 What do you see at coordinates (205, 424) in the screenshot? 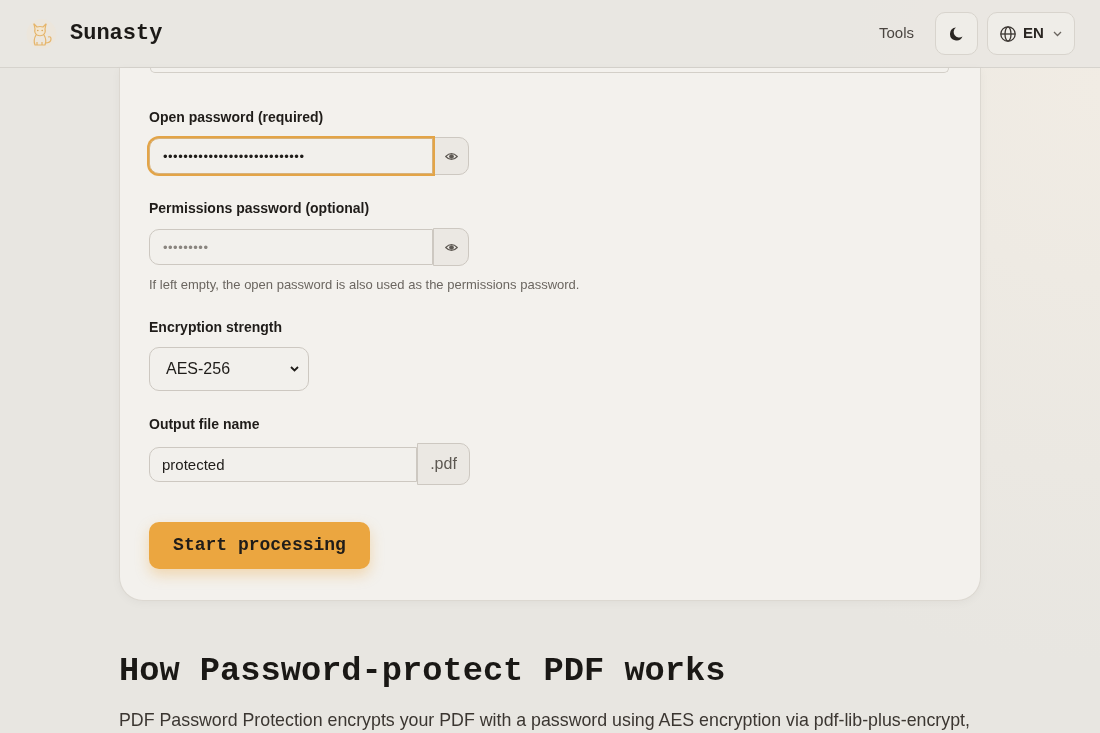
I see `field-label: Output file name` at bounding box center [205, 424].